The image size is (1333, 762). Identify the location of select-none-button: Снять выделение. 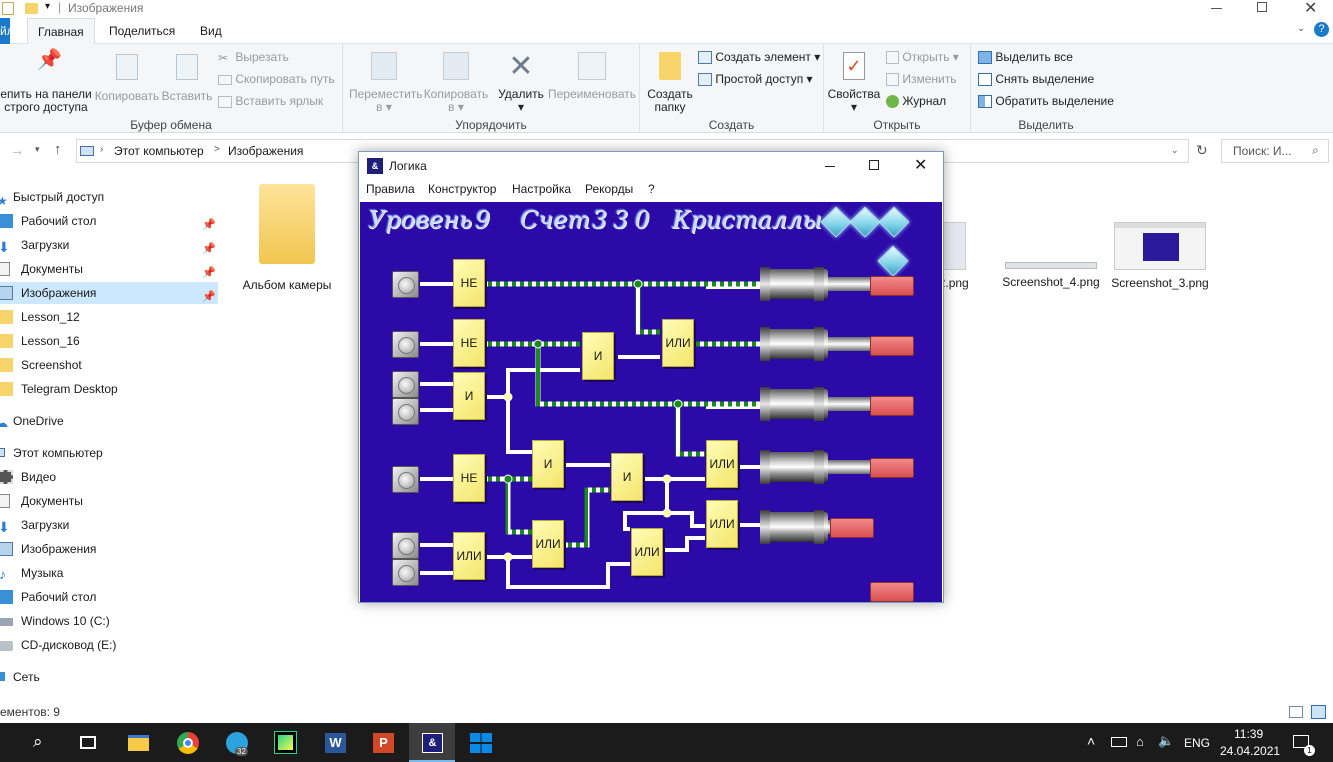
(1036, 79).